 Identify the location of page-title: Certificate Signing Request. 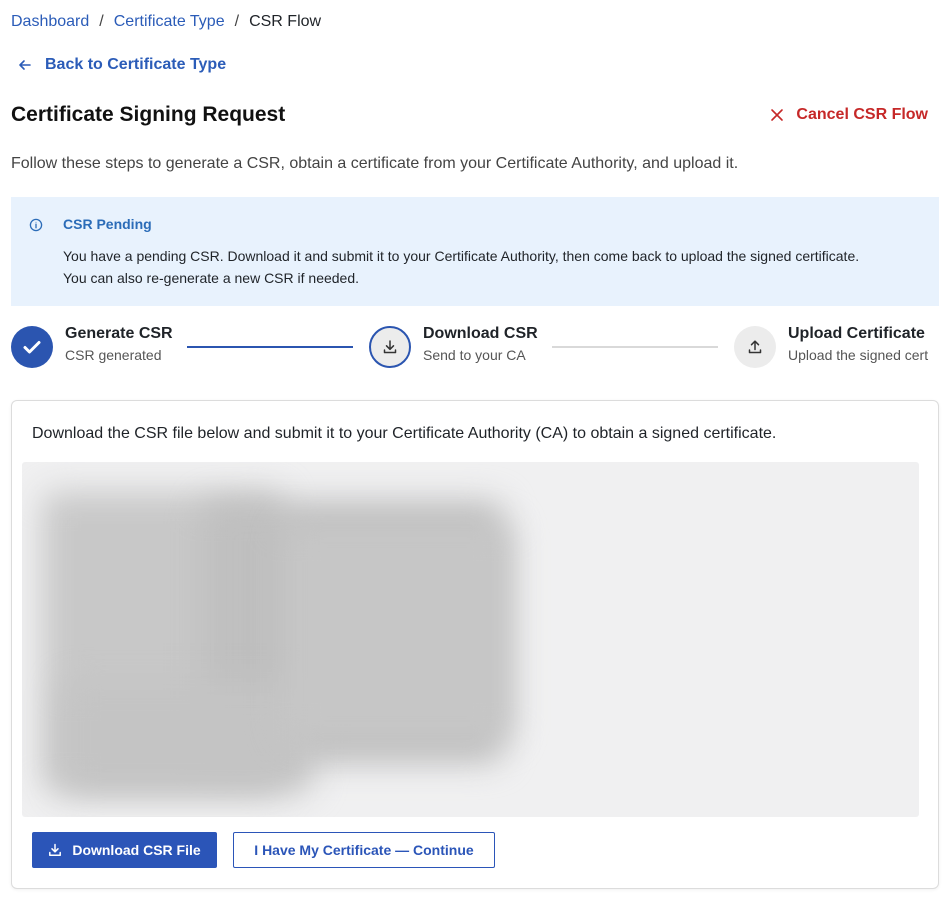
(148, 114).